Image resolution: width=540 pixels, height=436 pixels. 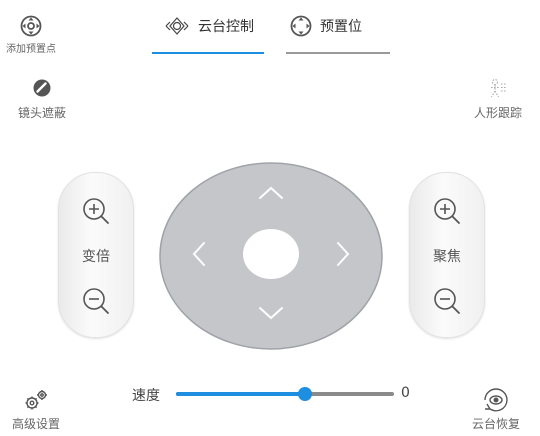 I want to click on ptz-restore-button: 云台恢复, so click(x=496, y=410).